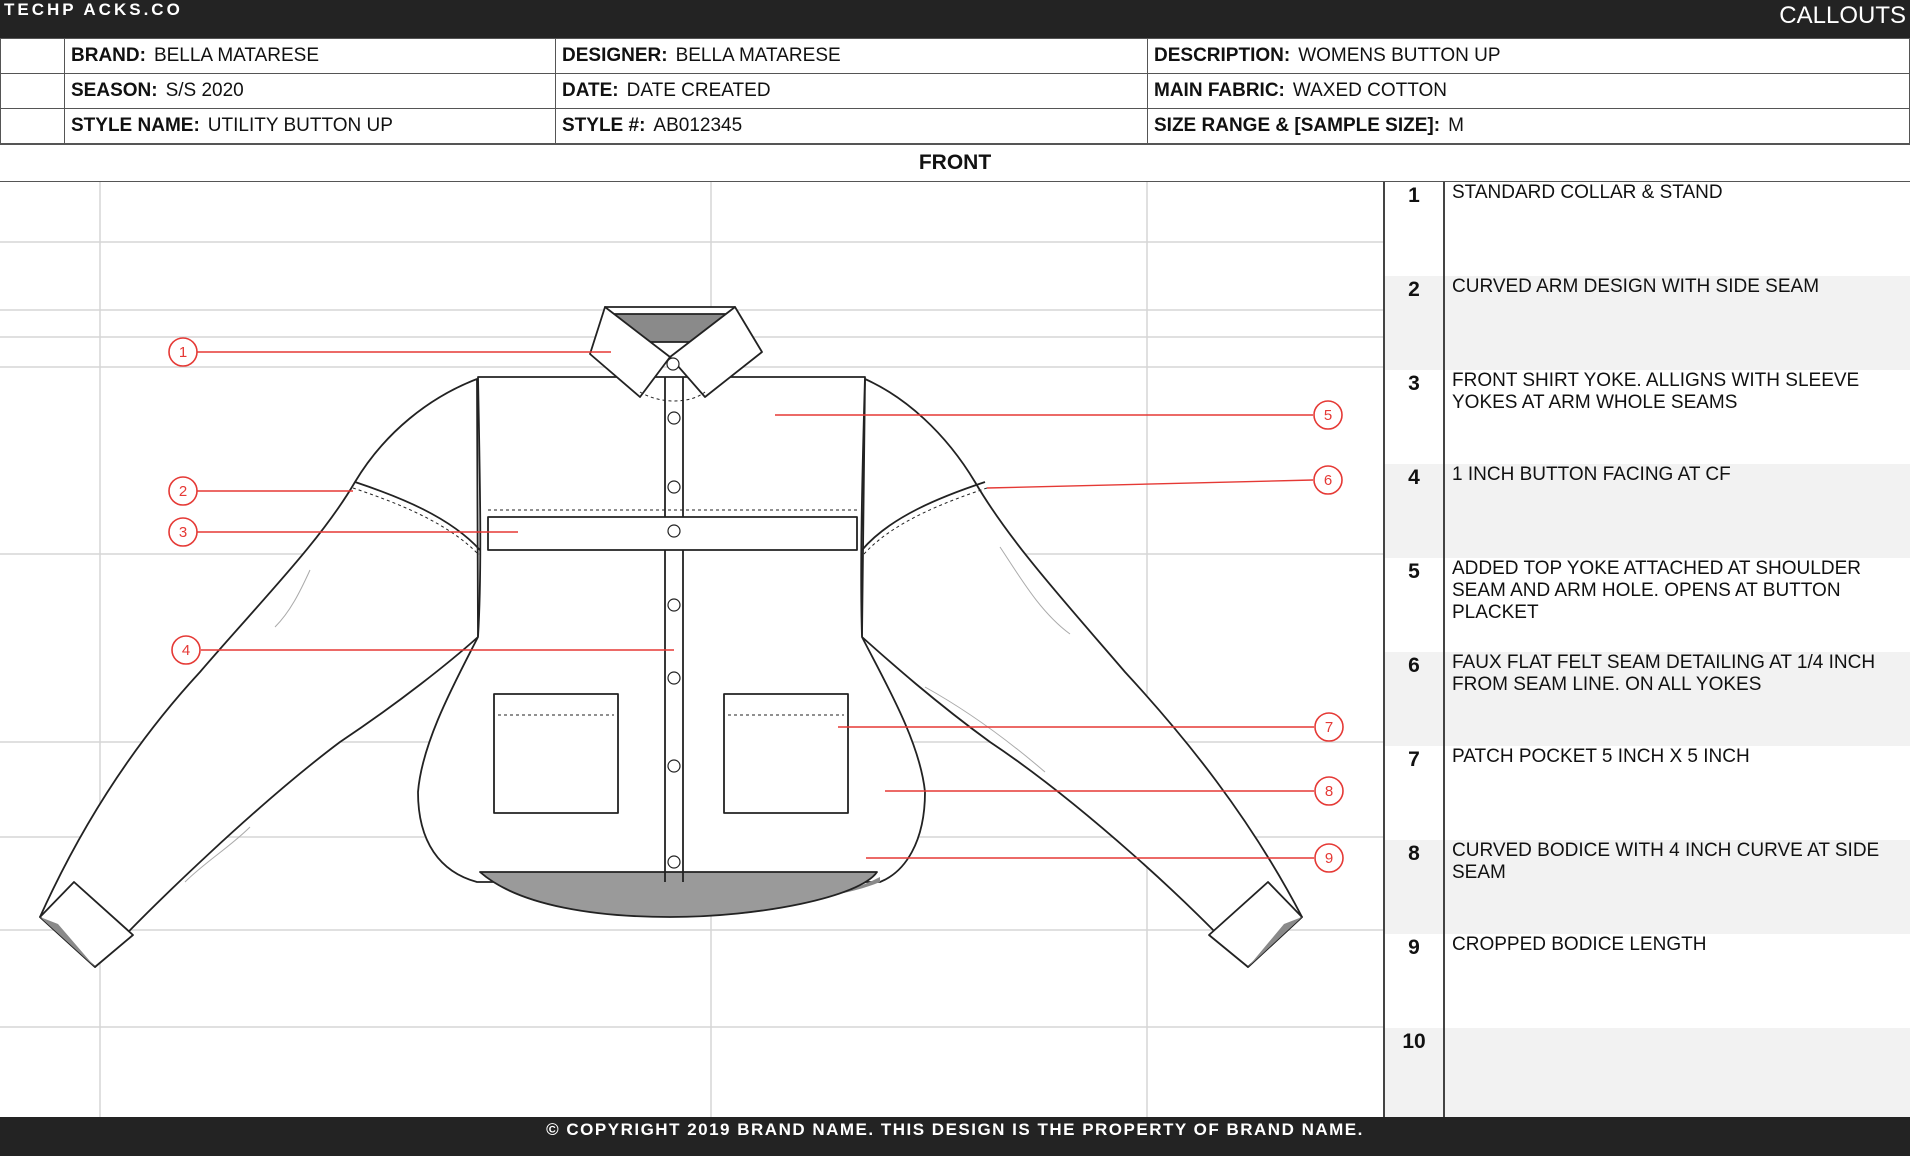 This screenshot has height=1156, width=1910. What do you see at coordinates (1328, 480) in the screenshot?
I see `marker-6: 6` at bounding box center [1328, 480].